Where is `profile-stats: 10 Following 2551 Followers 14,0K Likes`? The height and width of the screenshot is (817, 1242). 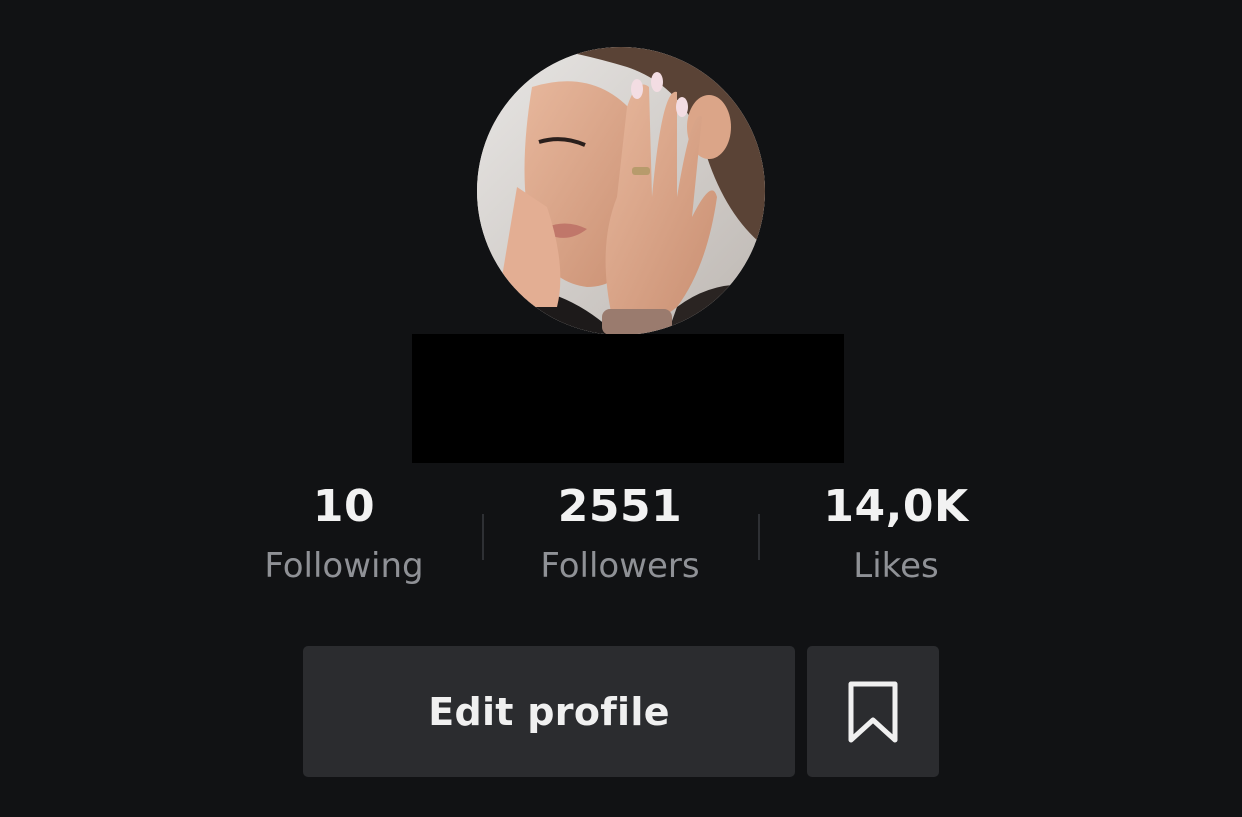 profile-stats: 10 Following 2551 Followers 14,0K Likes is located at coordinates (621, 538).